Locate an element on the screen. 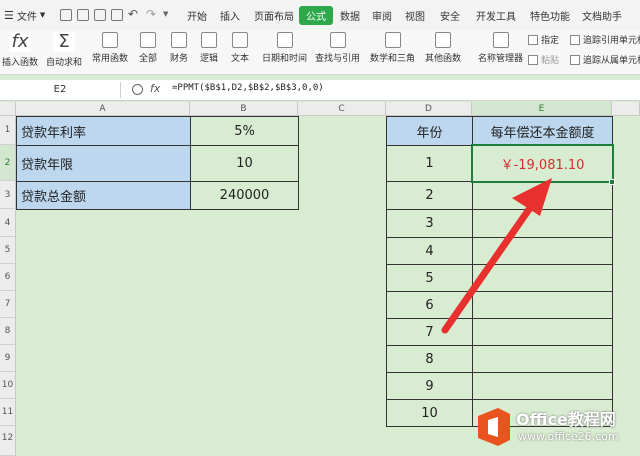  office-logo-icon is located at coordinates (494, 427).